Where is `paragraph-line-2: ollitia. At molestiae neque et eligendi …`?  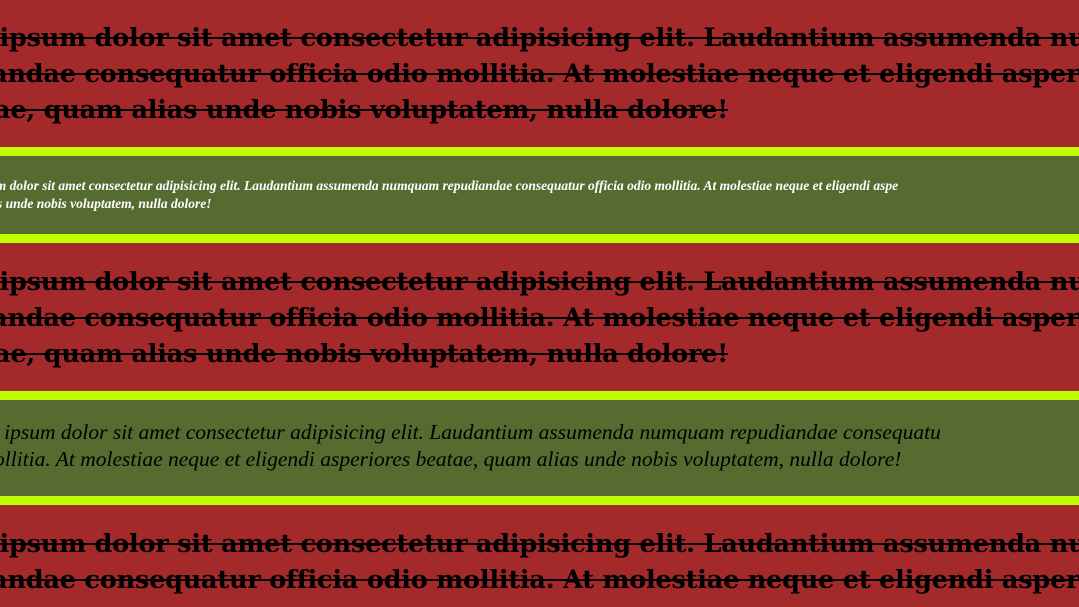 paragraph-line-2: ollitia. At molestiae neque et eligendi … is located at coordinates (451, 459).